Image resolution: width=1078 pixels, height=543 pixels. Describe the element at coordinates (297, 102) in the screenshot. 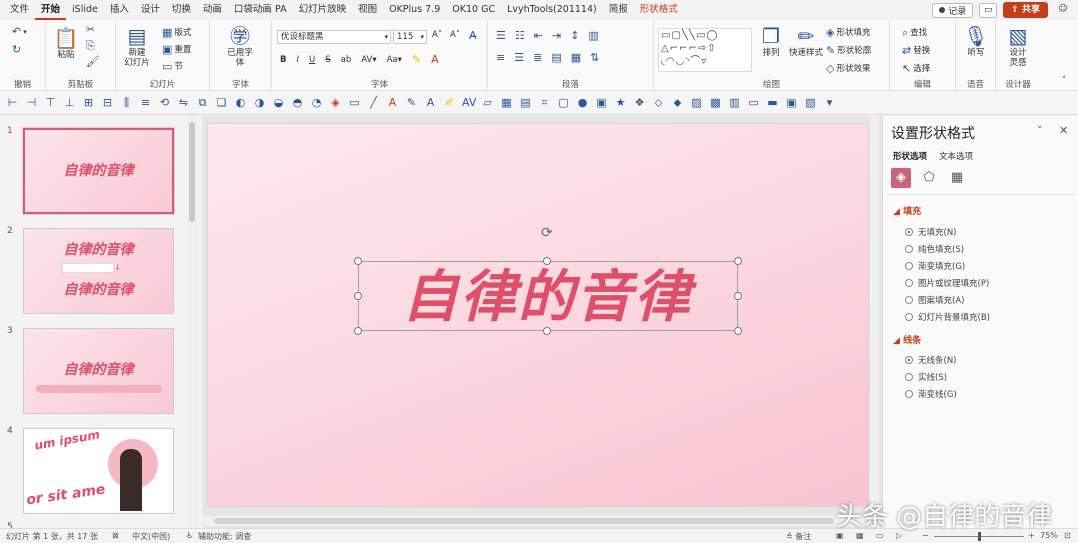

I see `intersect-icon: ◓` at that location.